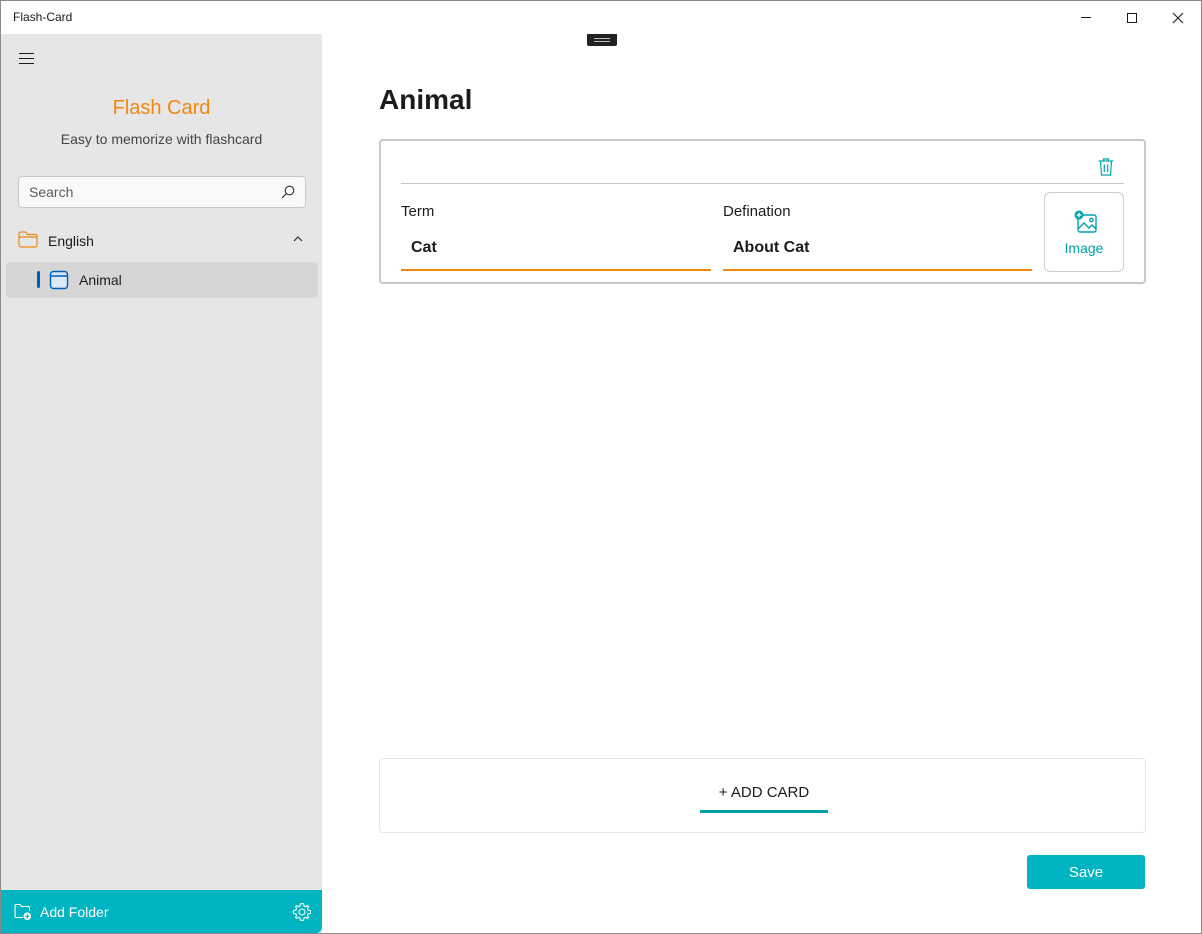  Describe the element at coordinates (426, 99) in the screenshot. I see `page-title: Animal` at that location.